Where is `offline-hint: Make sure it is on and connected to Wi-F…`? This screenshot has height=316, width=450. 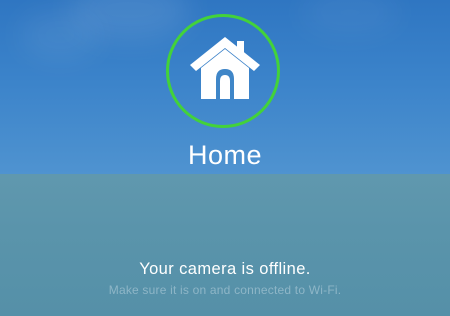 offline-hint: Make sure it is on and connected to Wi-F… is located at coordinates (225, 290).